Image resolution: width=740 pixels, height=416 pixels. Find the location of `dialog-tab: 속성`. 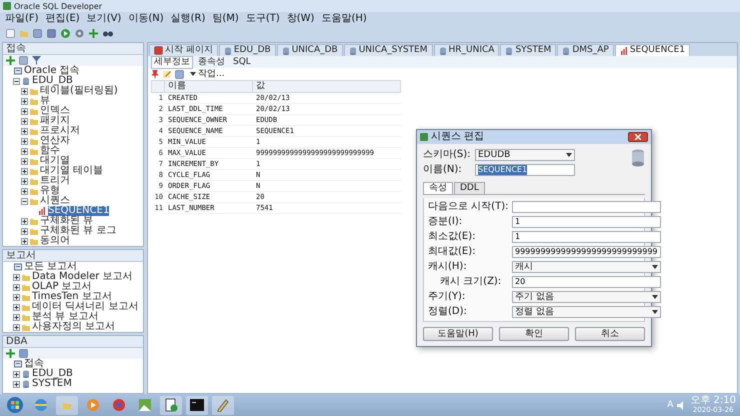

dialog-tab: 속성 is located at coordinates (438, 188).